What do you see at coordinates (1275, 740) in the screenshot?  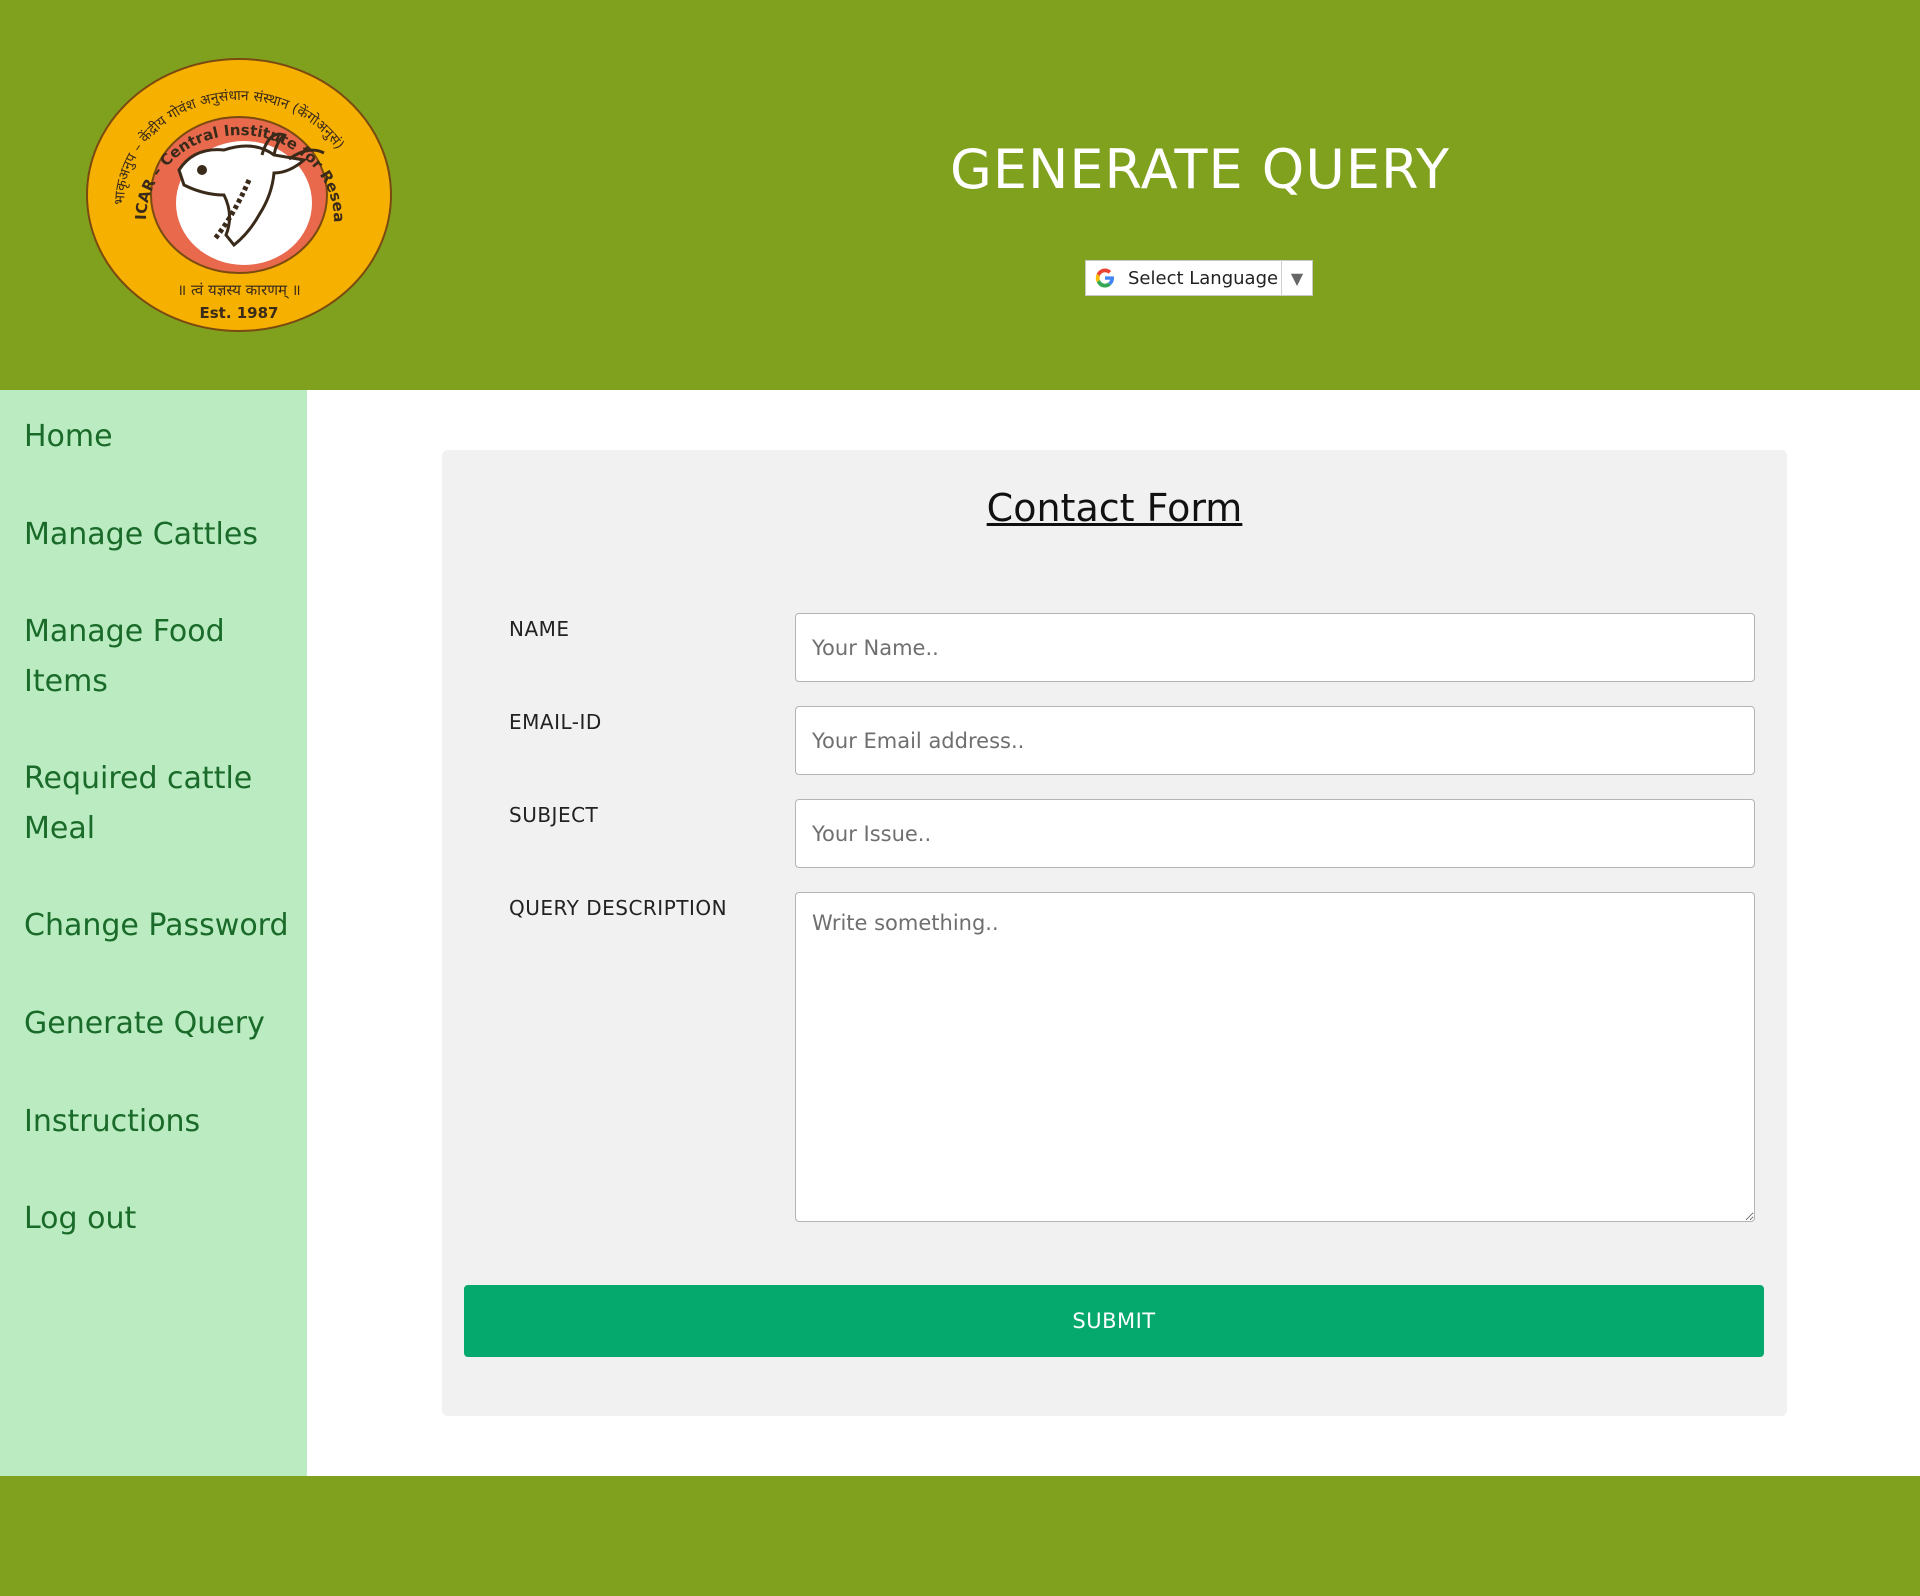 I see `email-field` at bounding box center [1275, 740].